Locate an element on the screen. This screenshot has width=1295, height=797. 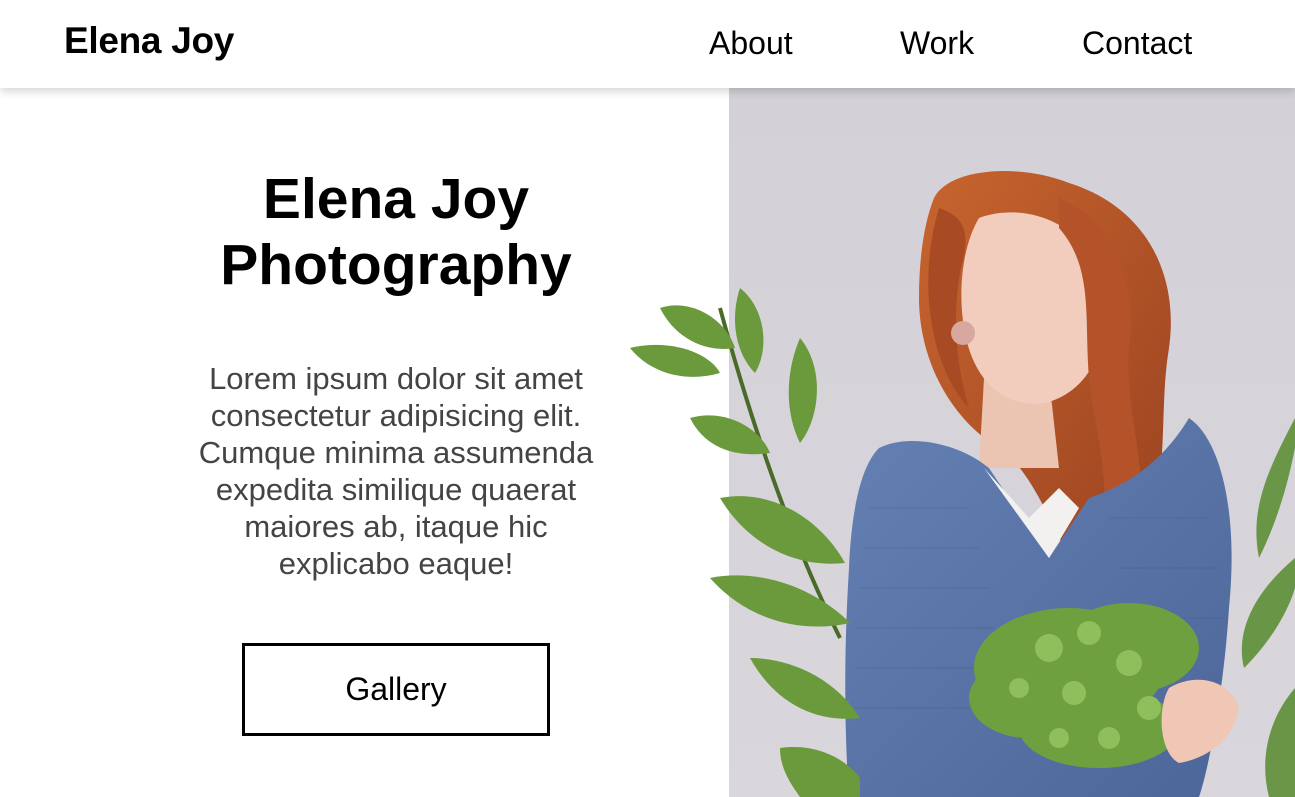
gallery-button: Gallery is located at coordinates (396, 689).